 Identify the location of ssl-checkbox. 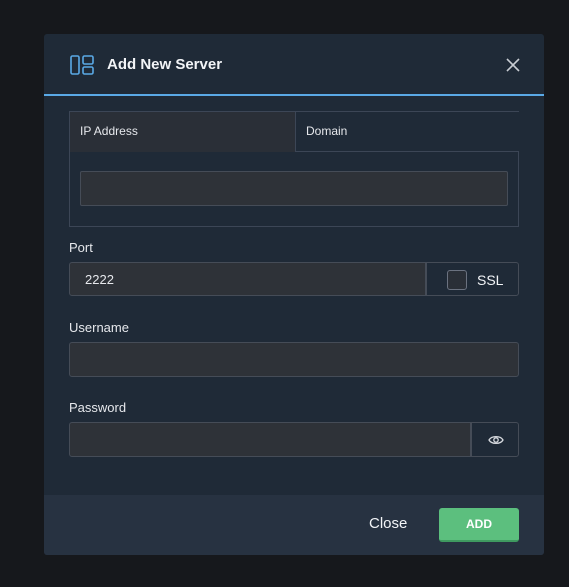
(457, 280).